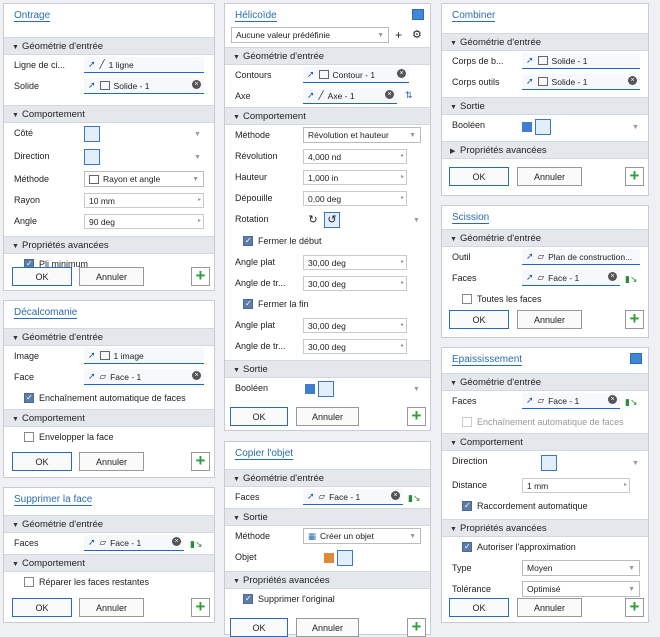 The image size is (660, 637). Describe the element at coordinates (350, 96) in the screenshot. I see `axe-selector: ➚ ╱ Axe - 1 ×` at that location.